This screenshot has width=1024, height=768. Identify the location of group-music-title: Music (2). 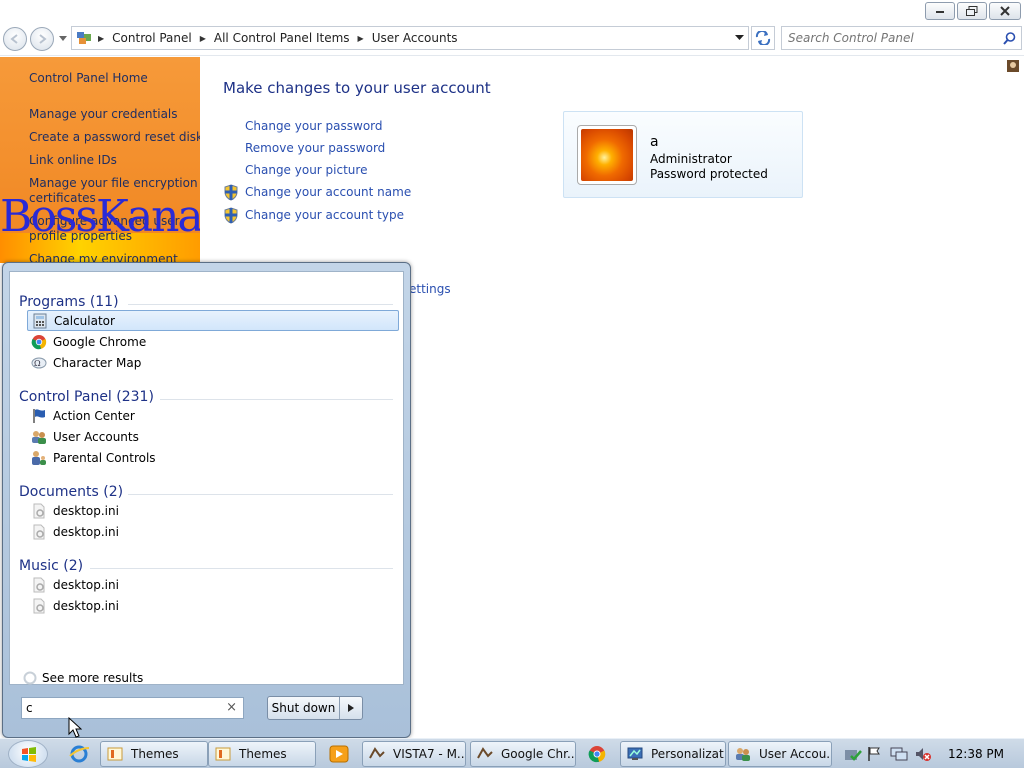
(51, 566).